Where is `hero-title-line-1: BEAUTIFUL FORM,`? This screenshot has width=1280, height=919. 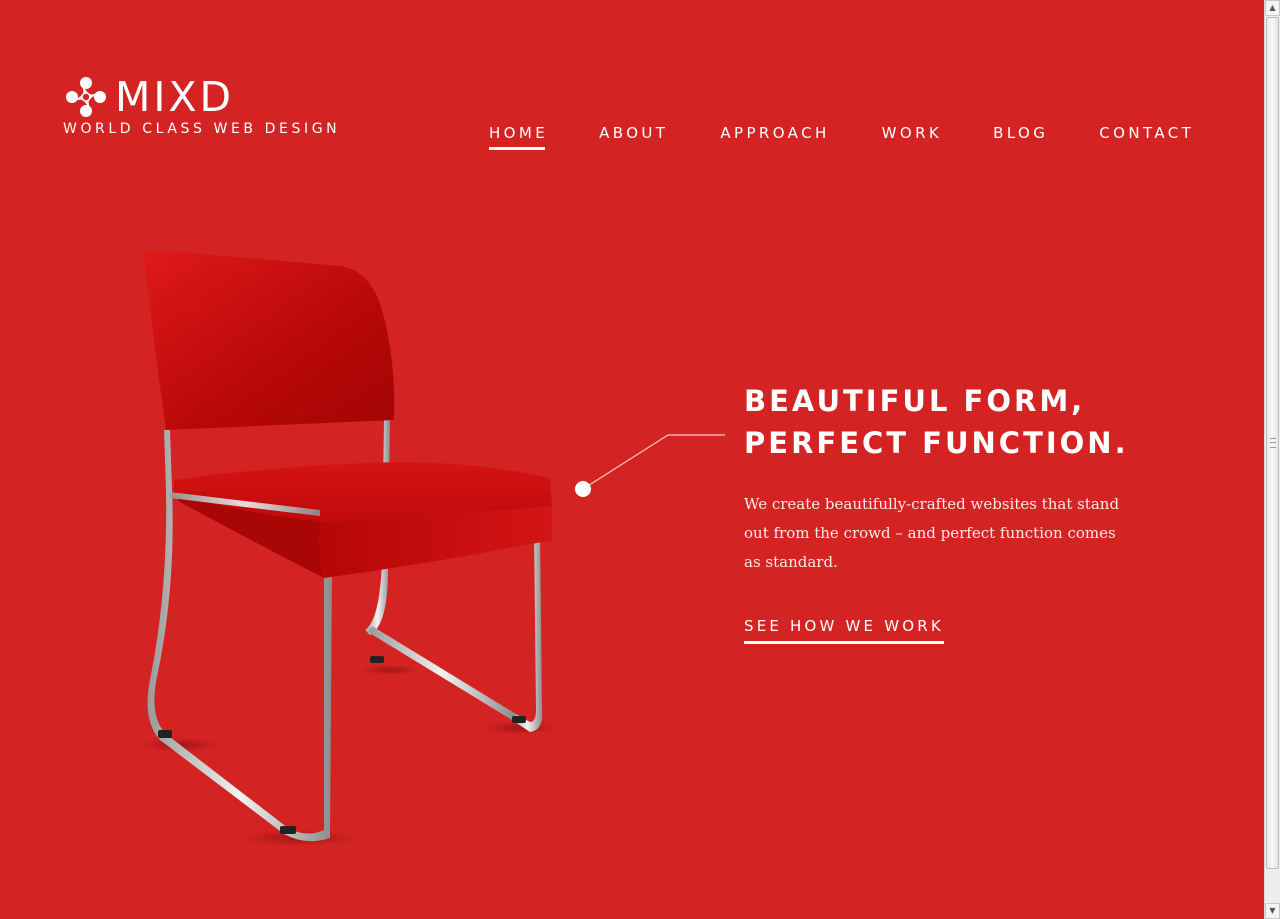
hero-title-line-1: BEAUTIFUL FORM, is located at coordinates (915, 401).